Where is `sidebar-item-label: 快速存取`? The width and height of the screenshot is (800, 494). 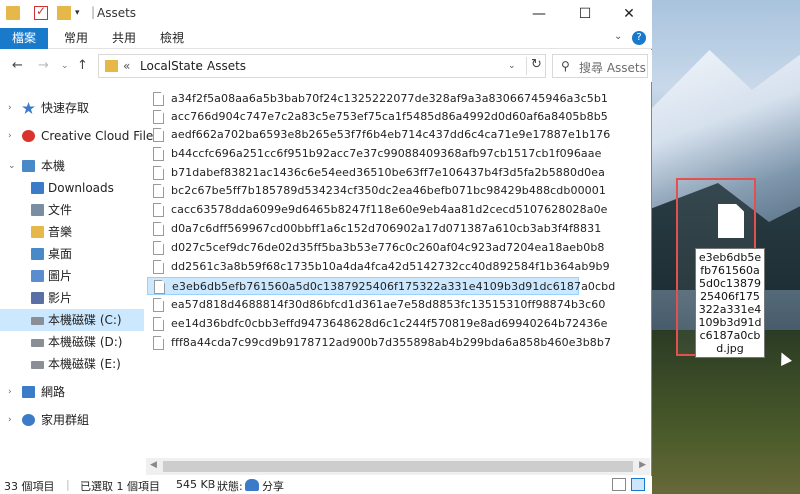
sidebar-item-label: 快速存取 is located at coordinates (65, 108).